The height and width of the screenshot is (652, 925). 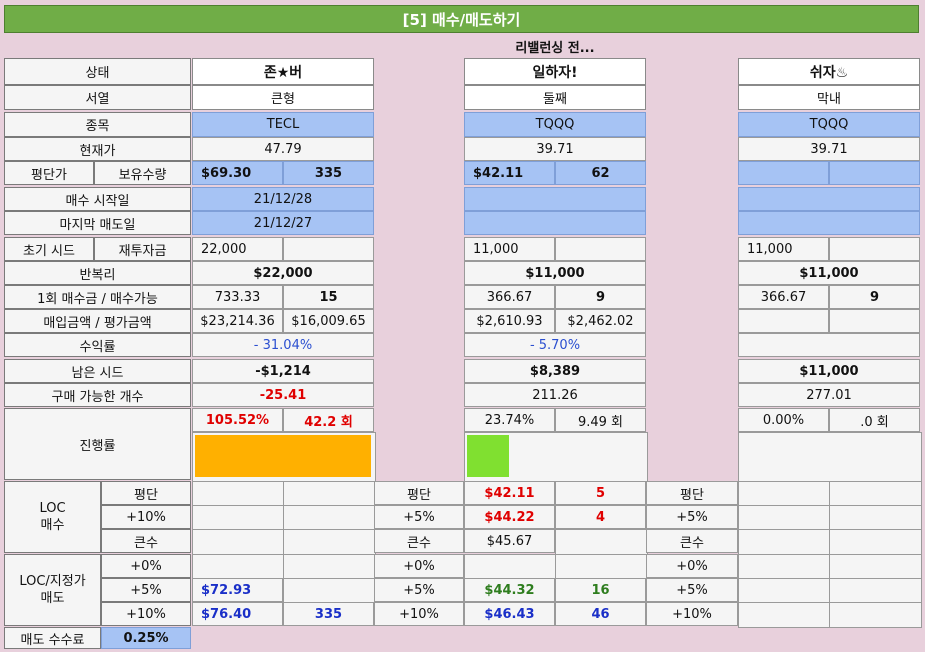 I want to click on player1-buy-start: 21/12/28, so click(x=283, y=199).